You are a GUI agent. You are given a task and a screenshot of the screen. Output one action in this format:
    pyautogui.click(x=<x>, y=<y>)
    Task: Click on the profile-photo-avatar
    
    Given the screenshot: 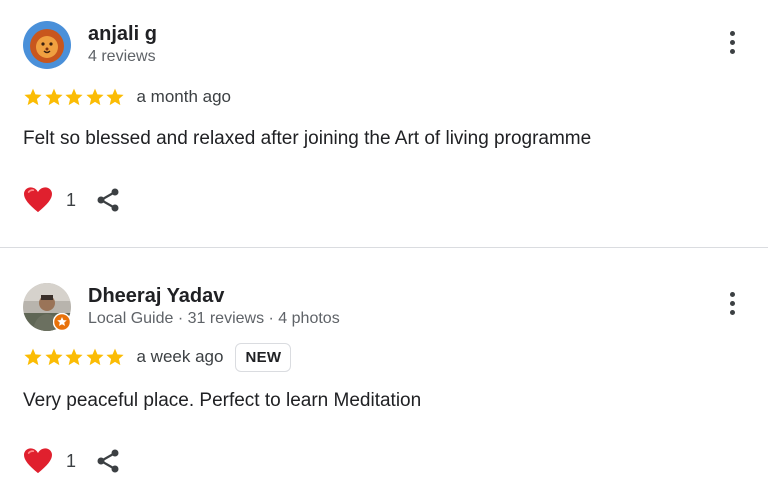 What is the action you would take?
    pyautogui.click(x=47, y=307)
    